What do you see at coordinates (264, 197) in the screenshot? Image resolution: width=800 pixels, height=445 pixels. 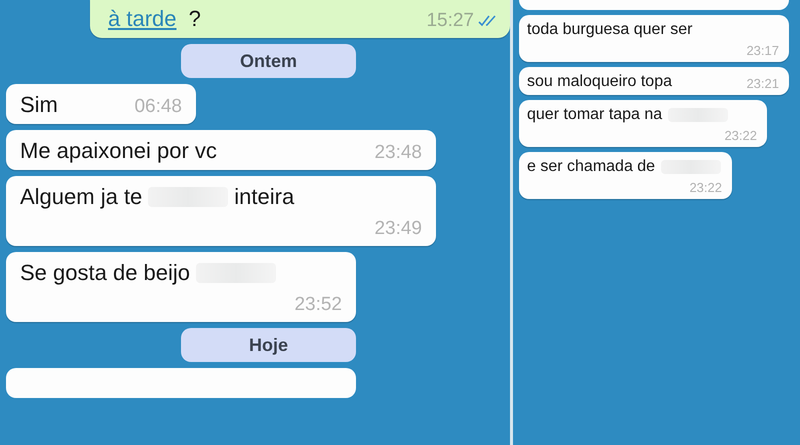 I see `message-text: inteira` at bounding box center [264, 197].